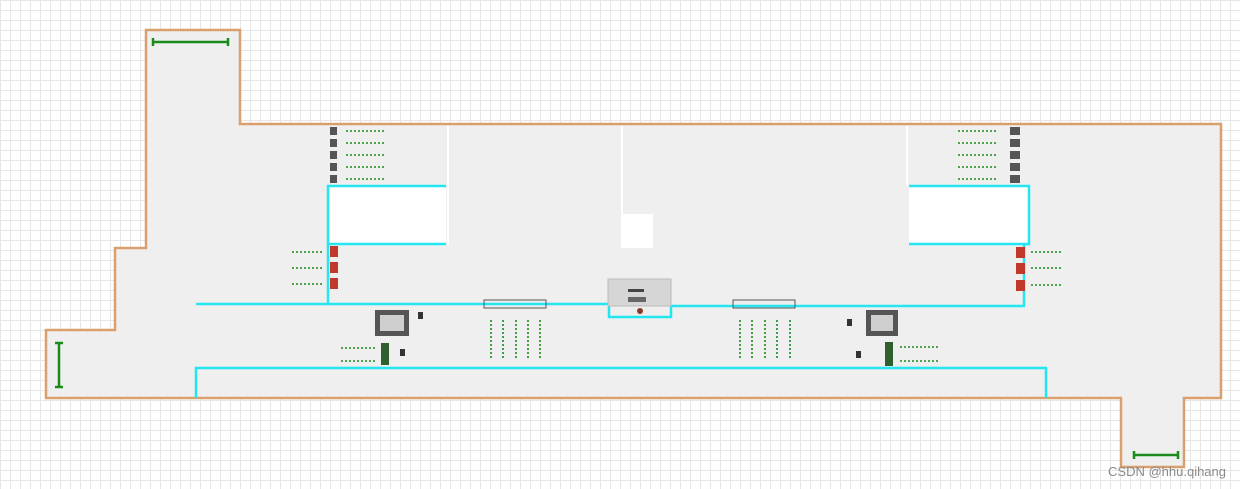 Image resolution: width=1240 pixels, height=489 pixels. Describe the element at coordinates (387, 215) in the screenshot. I see `left-room` at that location.